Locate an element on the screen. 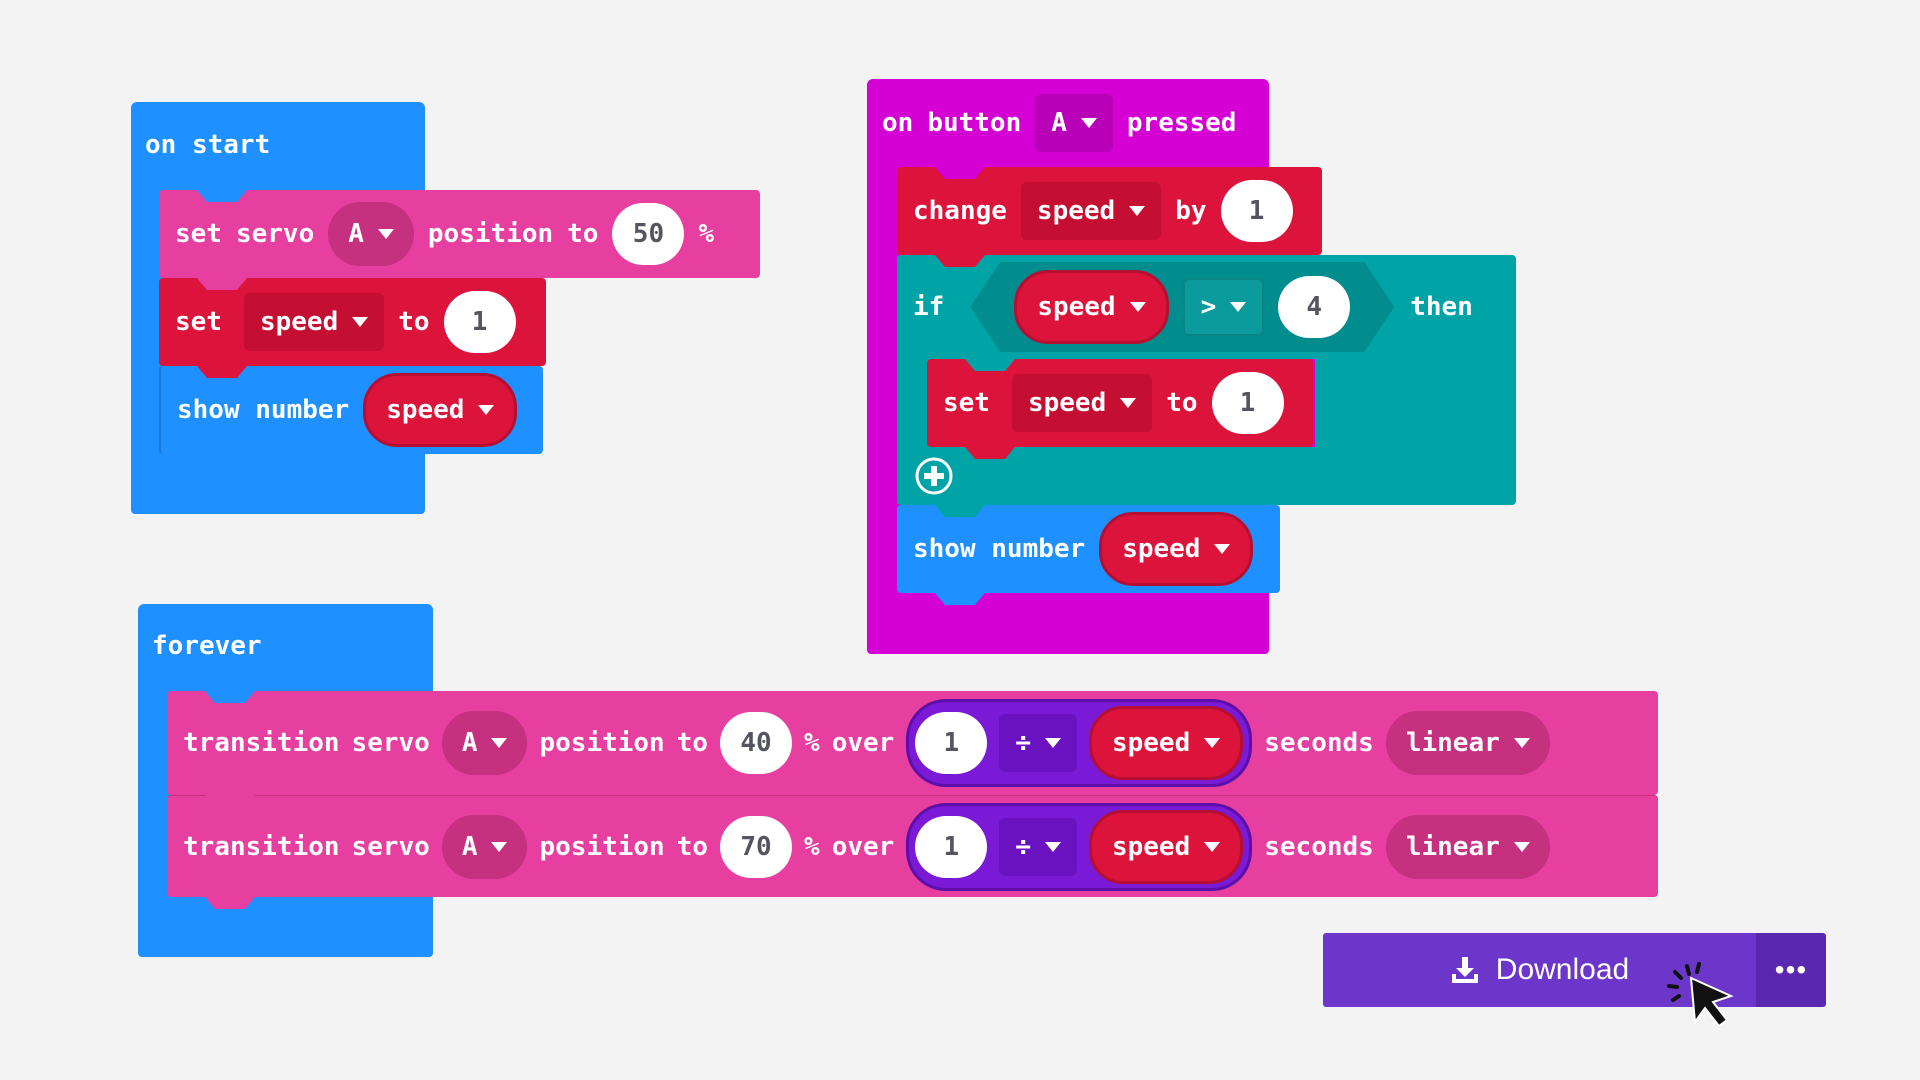 The height and width of the screenshot is (1080, 1920). comparison-block: speed > 4 is located at coordinates (1182, 307).